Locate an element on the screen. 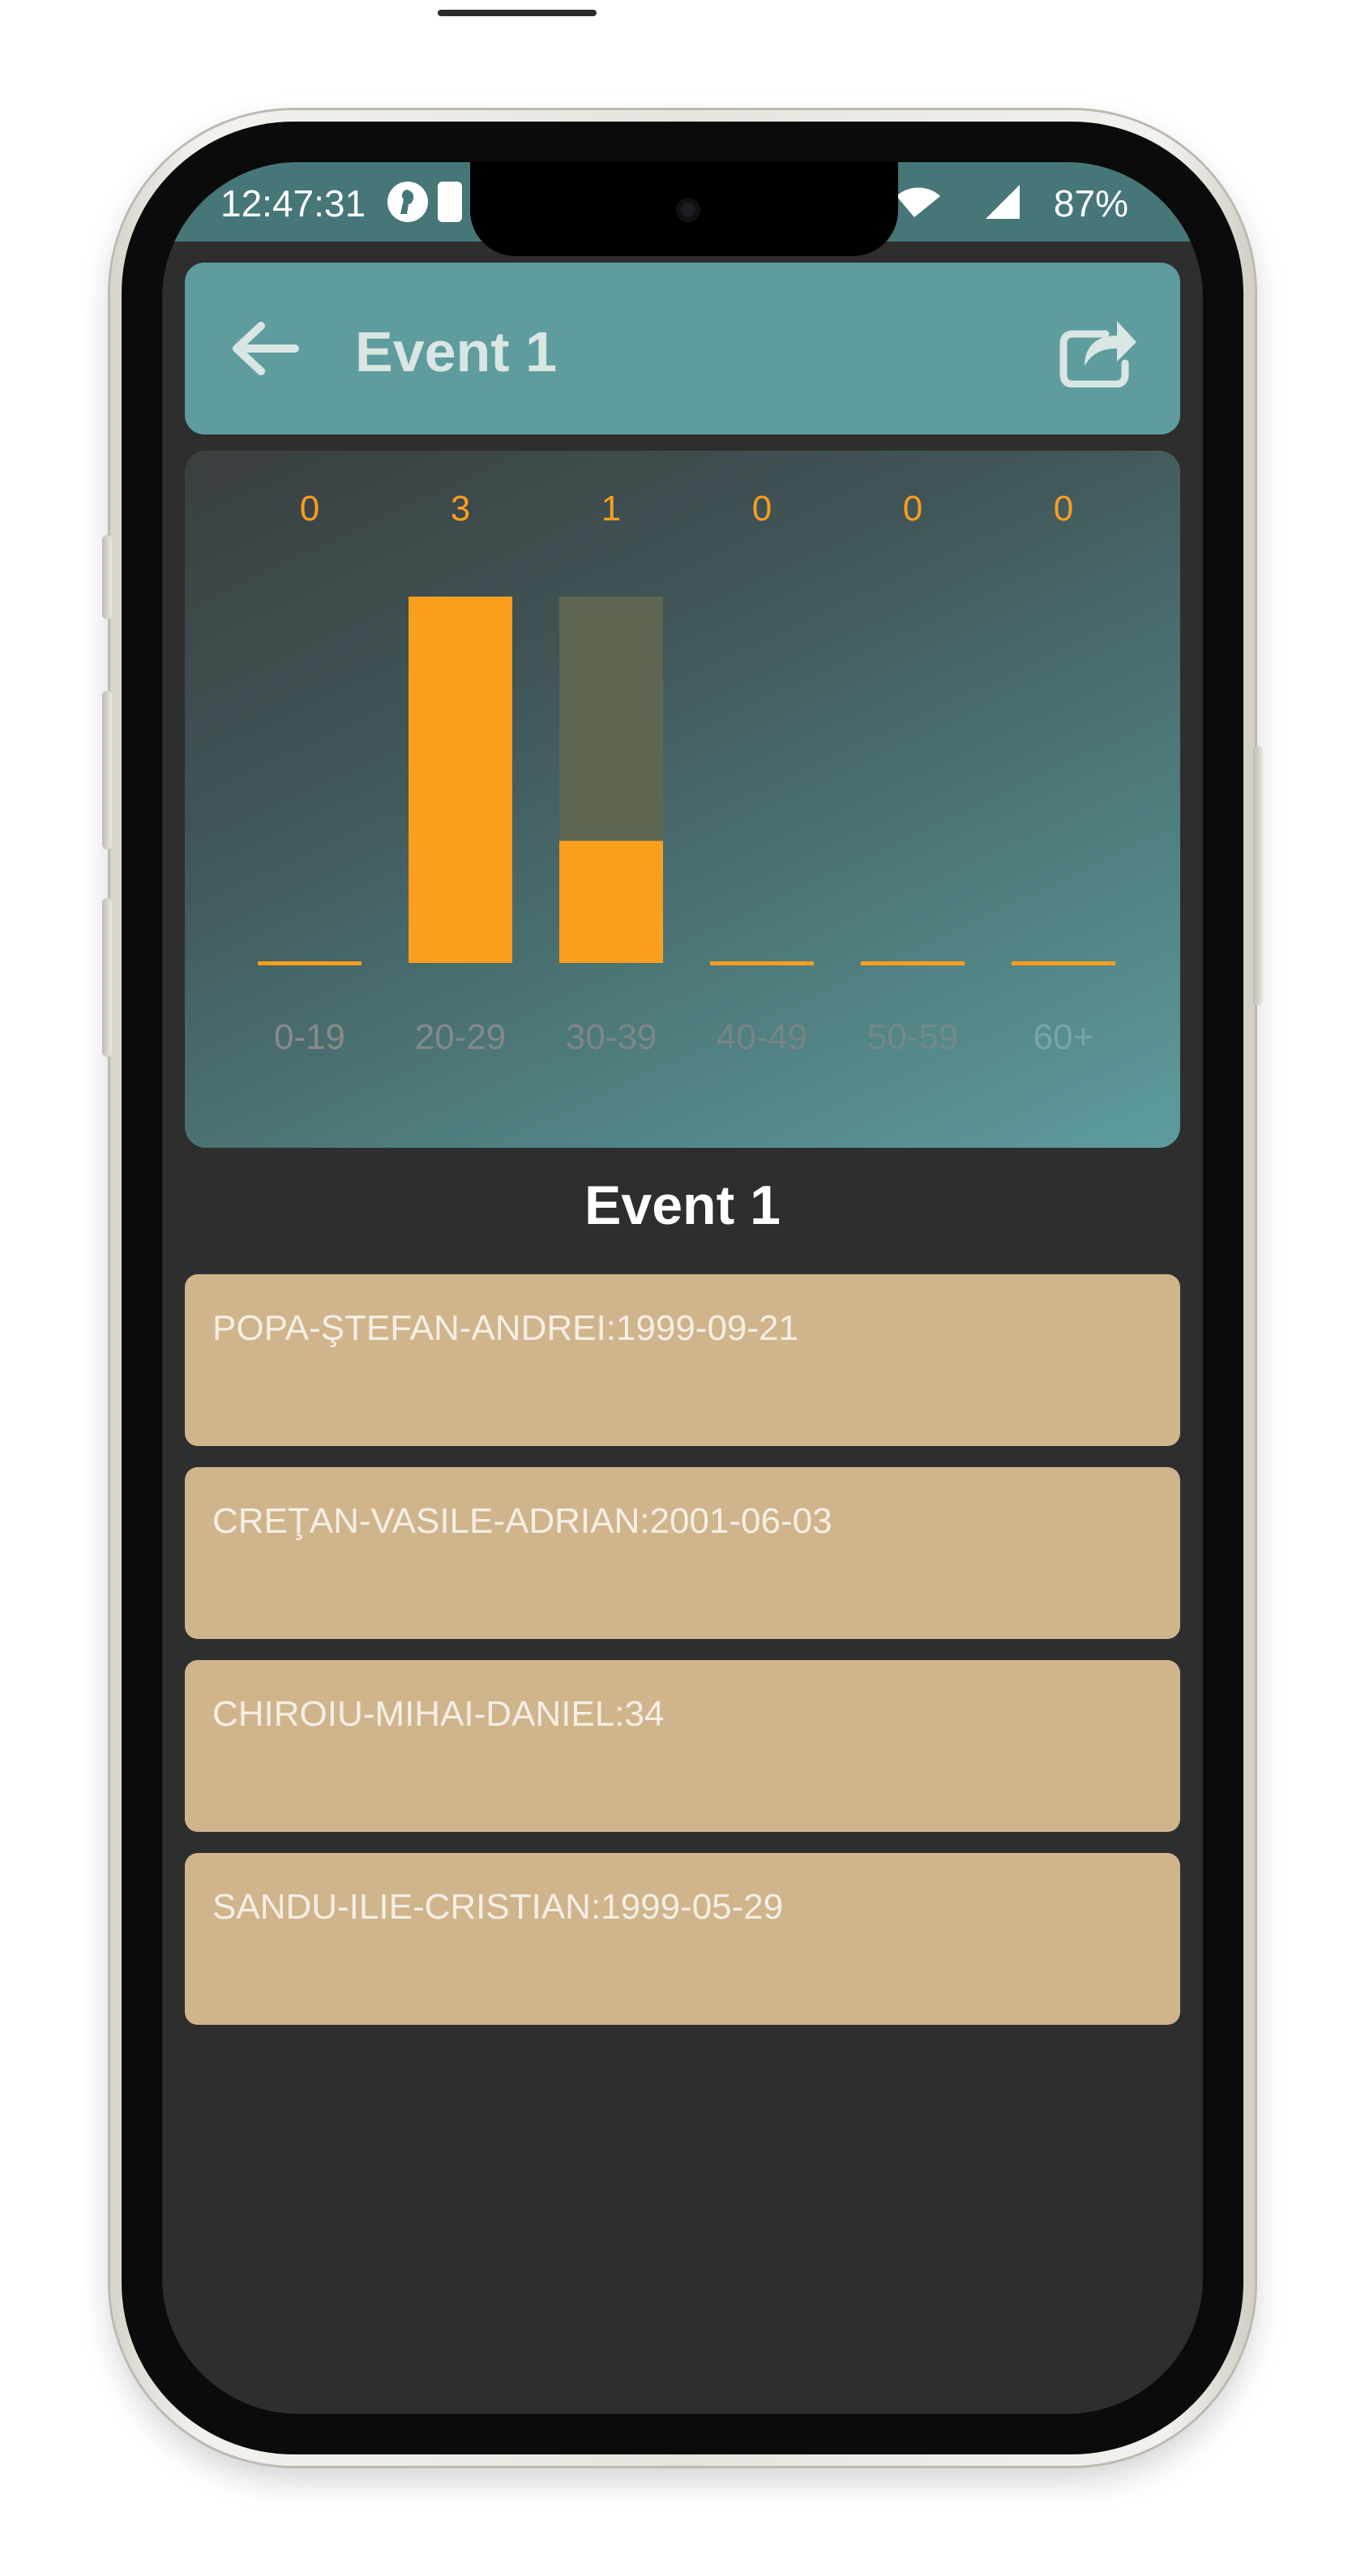 The width and height of the screenshot is (1365, 2576). list-item: POPA-ŞTEFAN-ANDREI:1999-09-21 is located at coordinates (682, 1360).